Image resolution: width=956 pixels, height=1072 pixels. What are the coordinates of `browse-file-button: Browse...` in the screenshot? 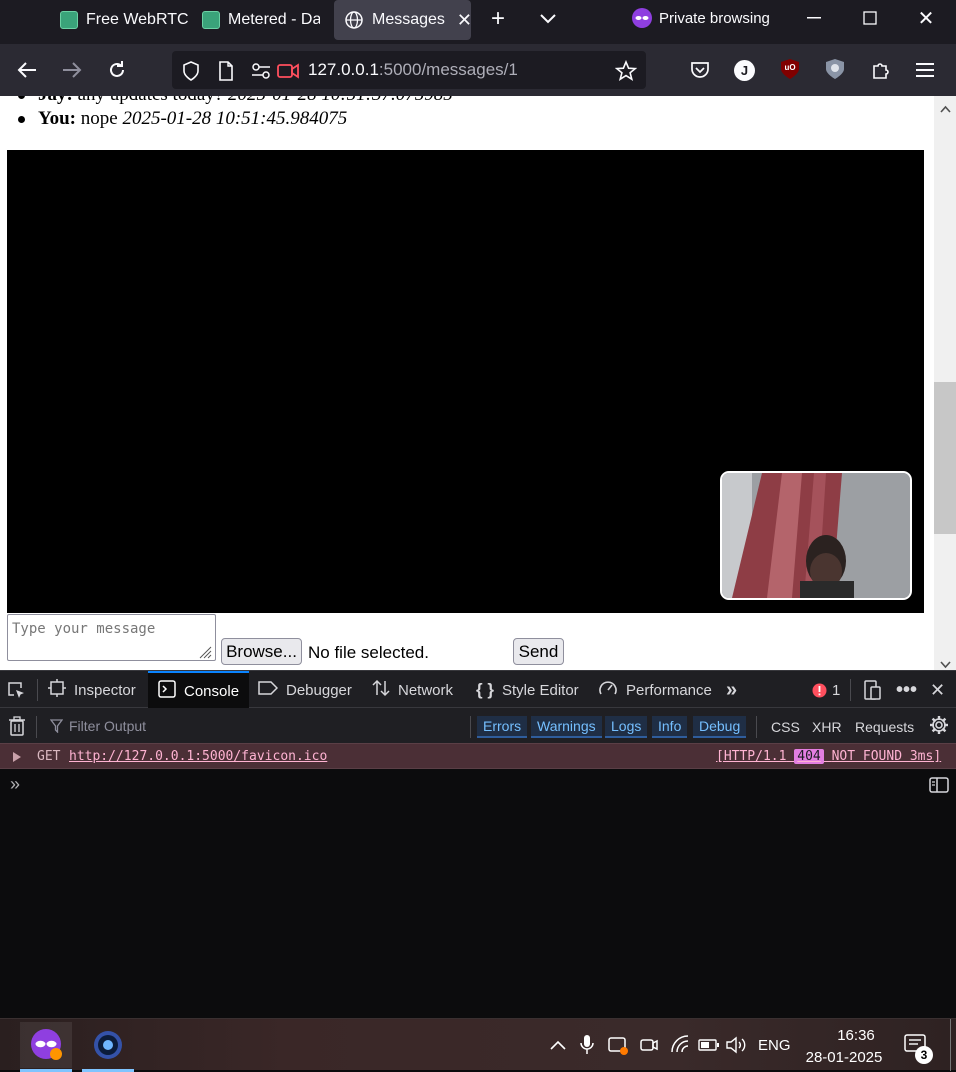 It's located at (261, 651).